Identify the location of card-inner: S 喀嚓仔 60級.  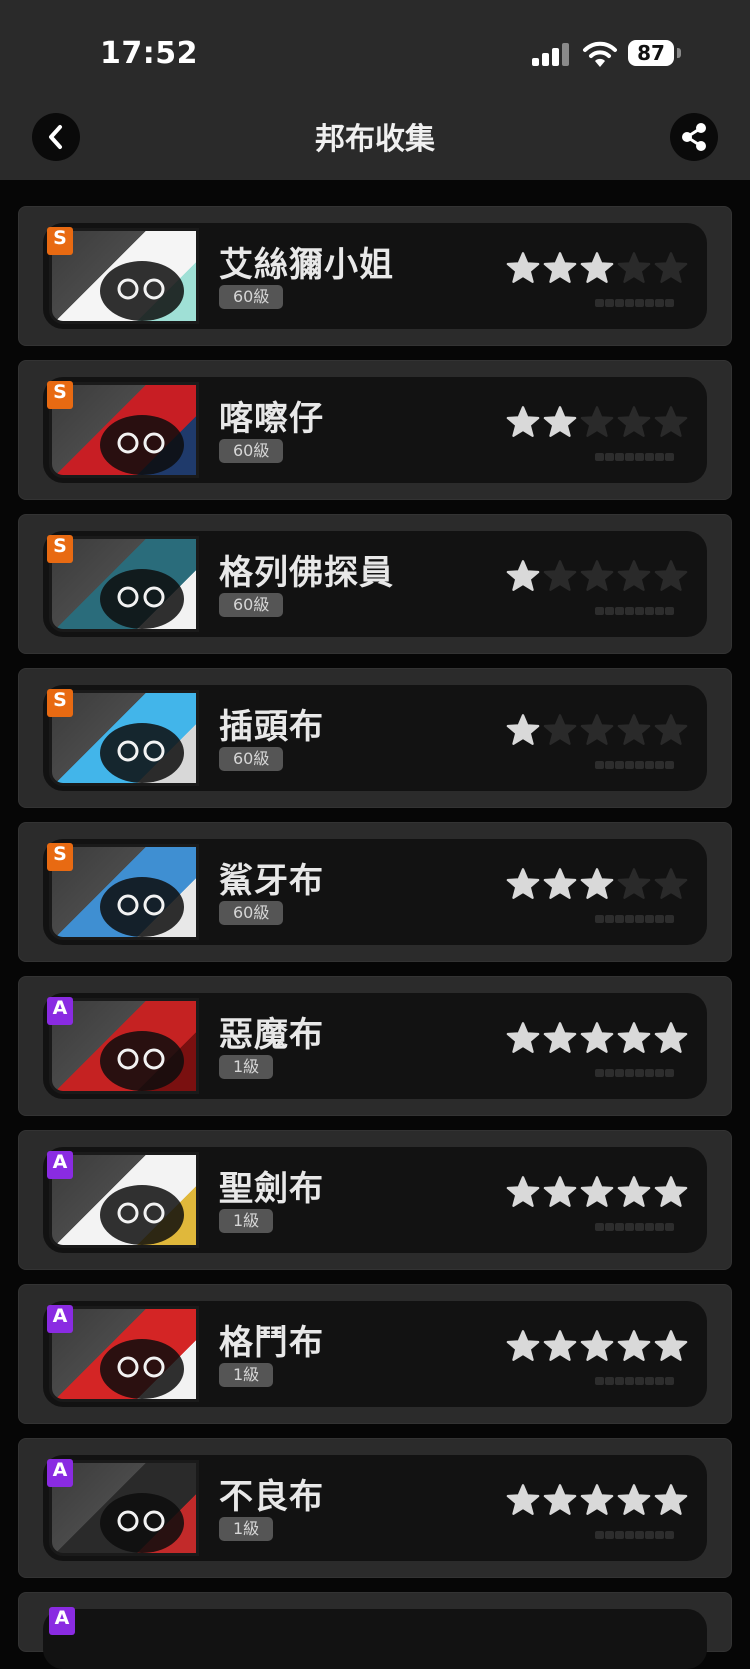
(375, 430).